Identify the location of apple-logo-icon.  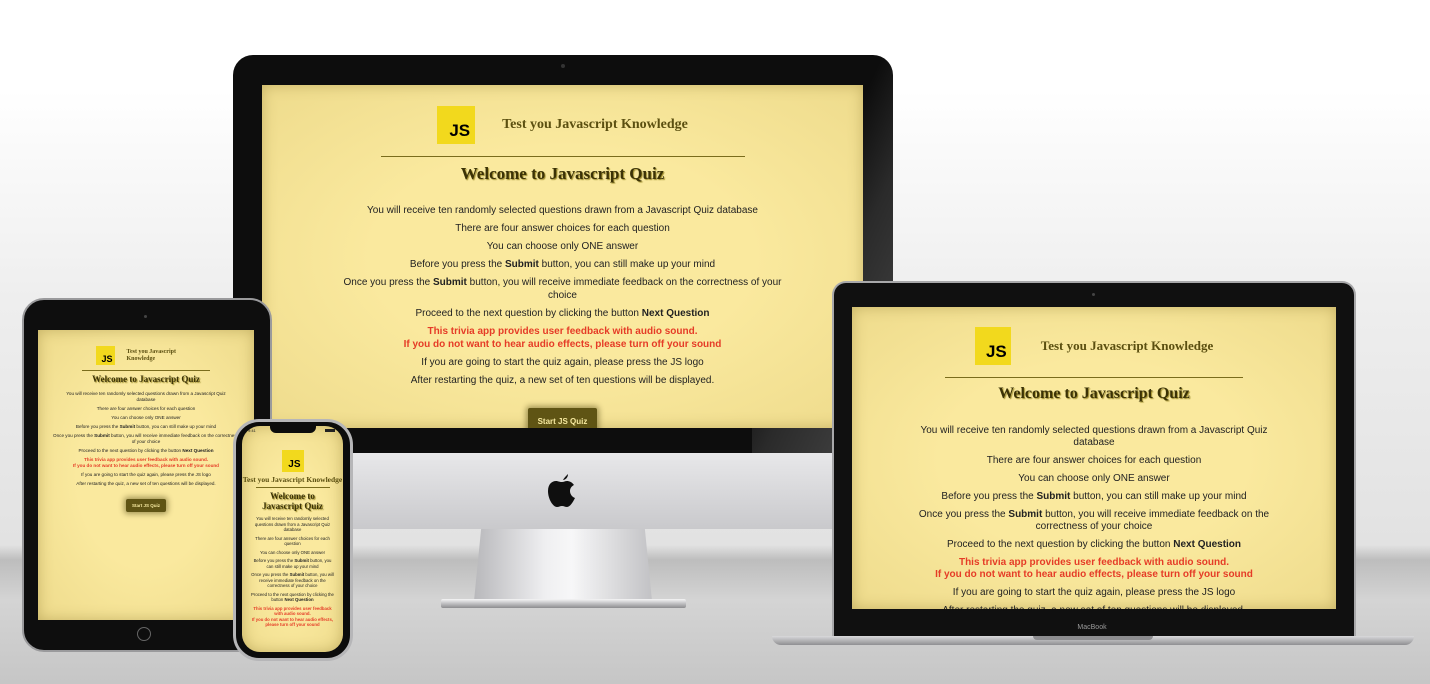
(561, 490).